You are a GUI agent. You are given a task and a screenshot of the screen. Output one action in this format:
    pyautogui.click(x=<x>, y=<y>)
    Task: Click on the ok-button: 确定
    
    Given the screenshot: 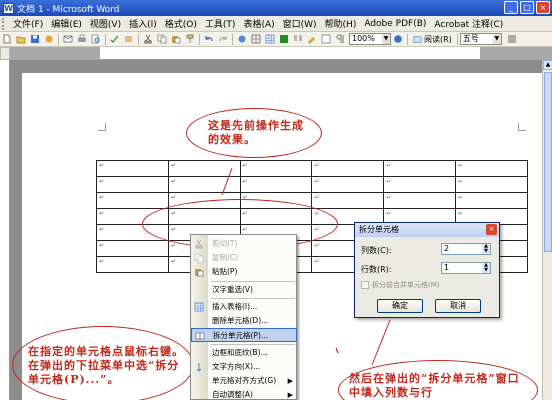 What is the action you would take?
    pyautogui.click(x=400, y=306)
    